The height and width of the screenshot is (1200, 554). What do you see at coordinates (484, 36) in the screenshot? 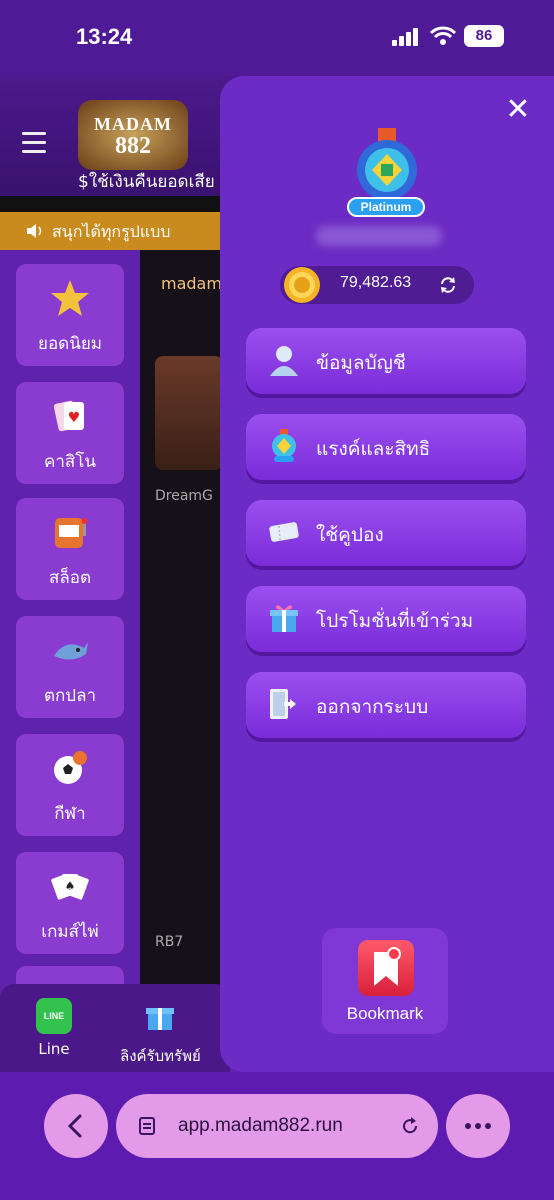
I see `battery-icon: 86` at bounding box center [484, 36].